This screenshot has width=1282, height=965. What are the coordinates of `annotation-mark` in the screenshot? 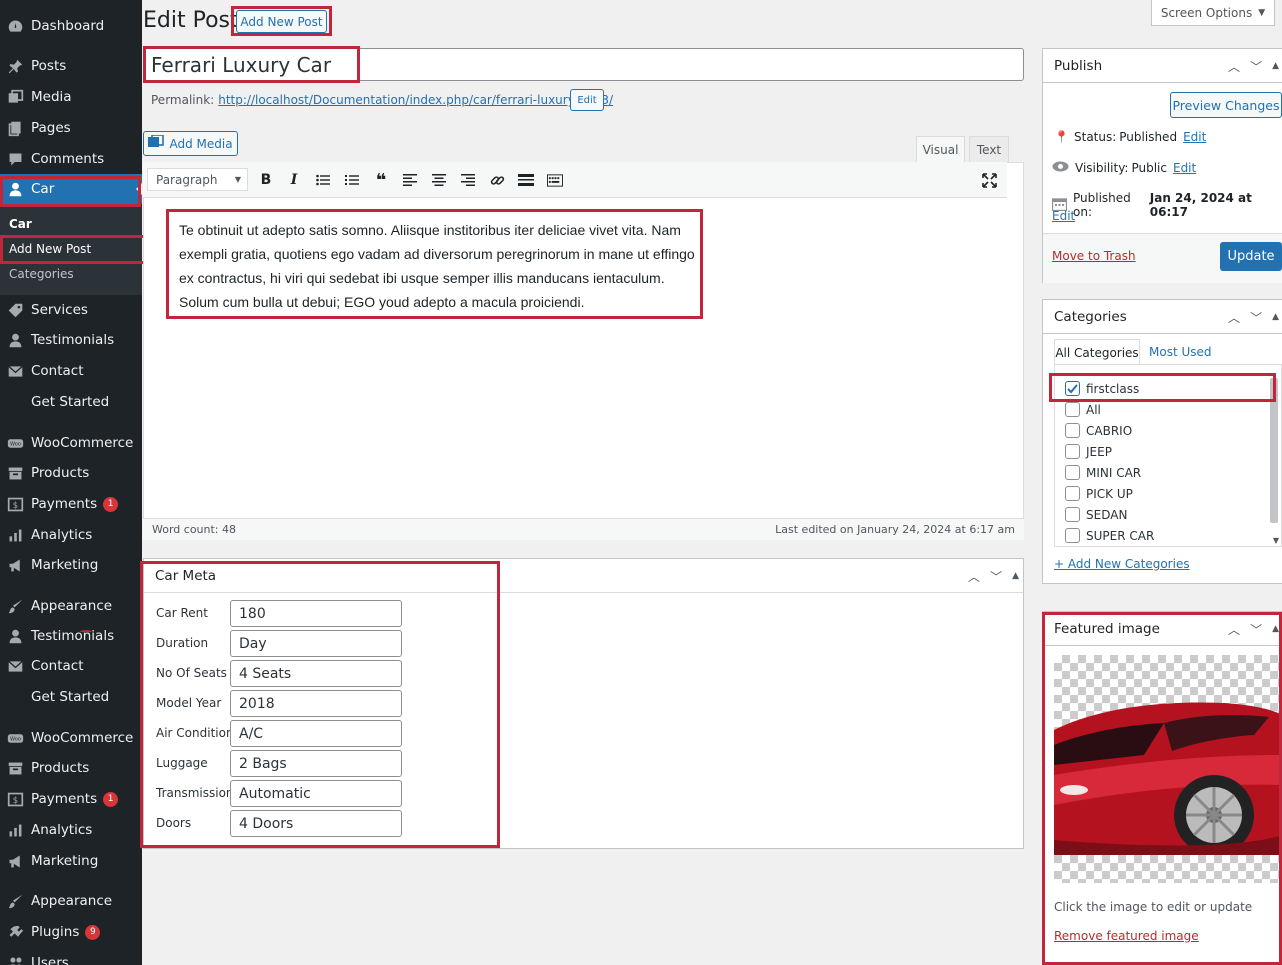 It's located at (86, 632).